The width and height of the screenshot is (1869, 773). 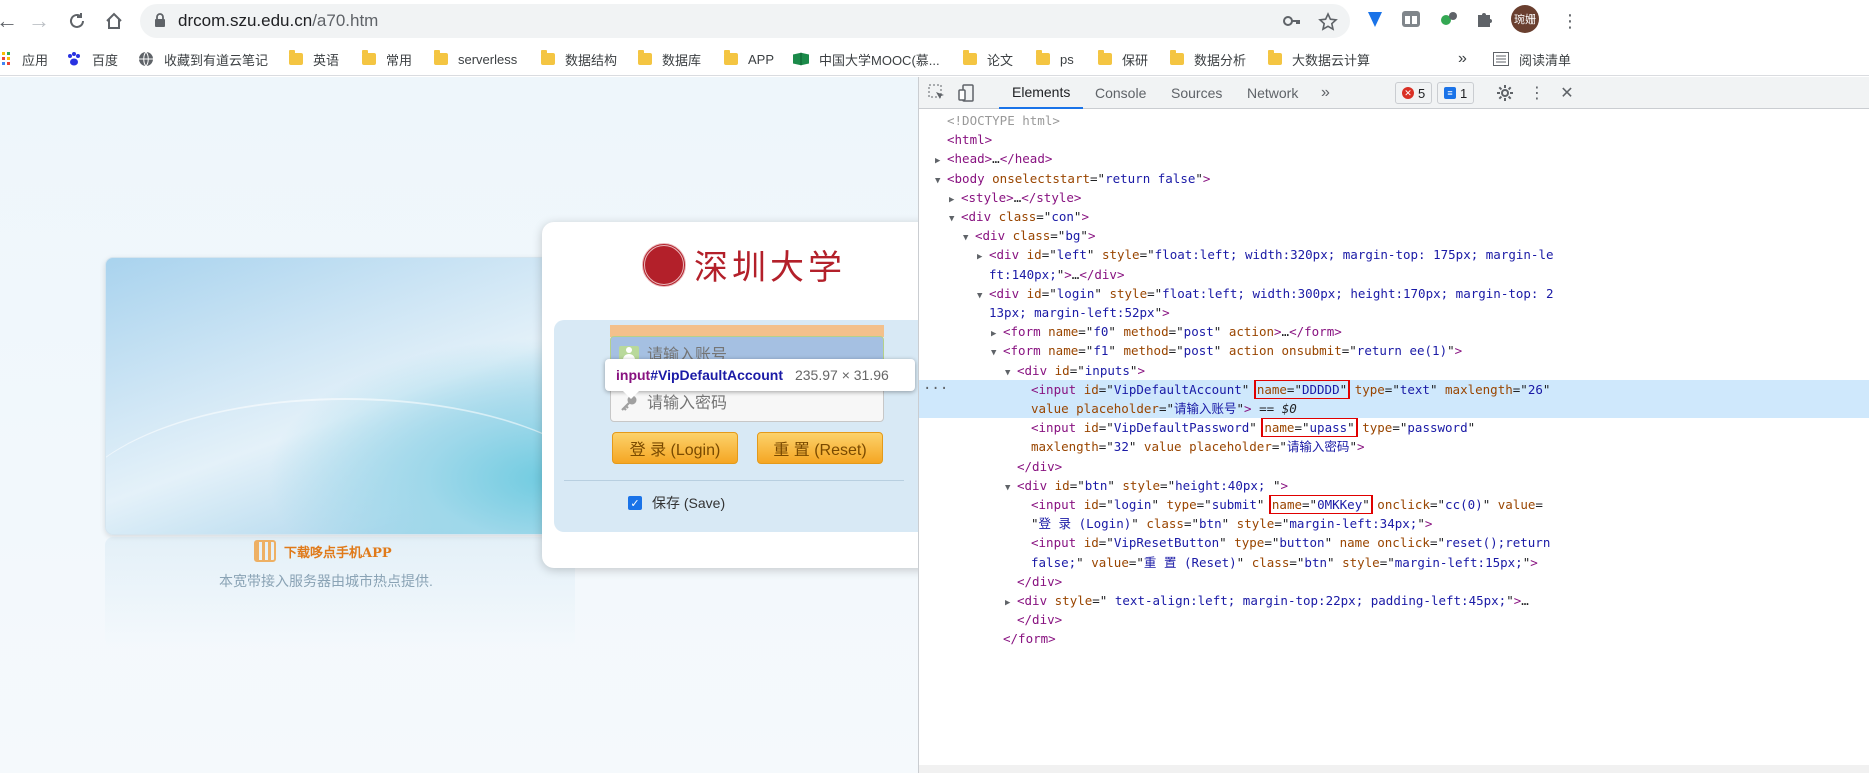 I want to click on error-count-badge: ✕ 5, so click(x=1414, y=93).